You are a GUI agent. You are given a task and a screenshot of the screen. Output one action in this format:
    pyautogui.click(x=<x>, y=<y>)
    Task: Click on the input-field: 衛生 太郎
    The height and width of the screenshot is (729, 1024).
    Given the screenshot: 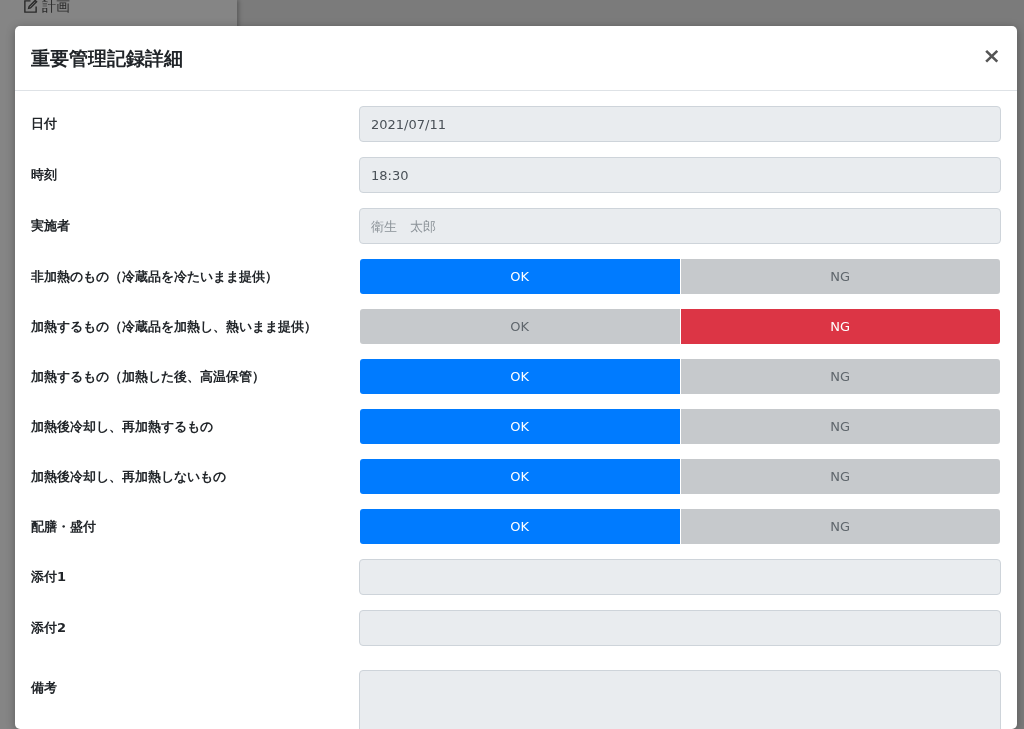 What is the action you would take?
    pyautogui.click(x=680, y=226)
    